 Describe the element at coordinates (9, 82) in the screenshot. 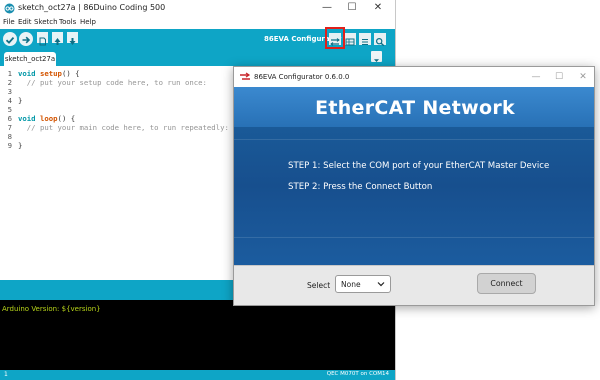

I see `line-number-gutter: 2` at that location.